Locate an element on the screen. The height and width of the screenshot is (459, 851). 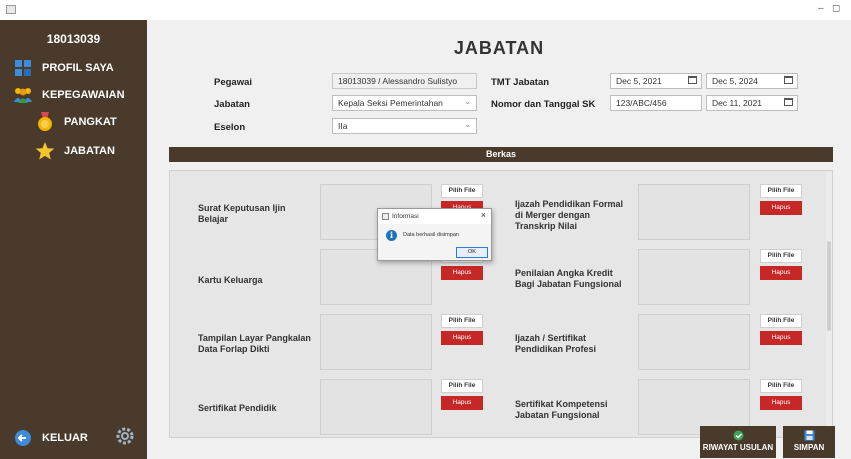
doc-label-sertifikat-kompetensi: Sertifikat Kompetensi Jabatan Fungsional is located at coordinates (561, 409).